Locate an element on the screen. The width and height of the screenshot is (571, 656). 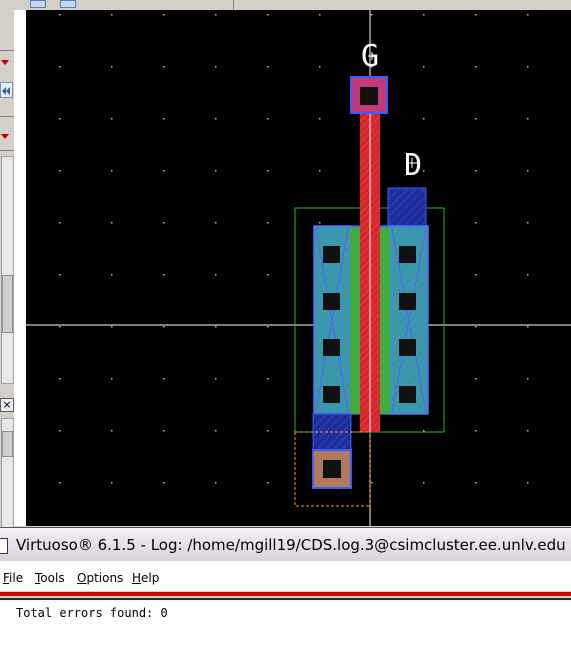
left-dock-panel: × is located at coordinates (7, 269).